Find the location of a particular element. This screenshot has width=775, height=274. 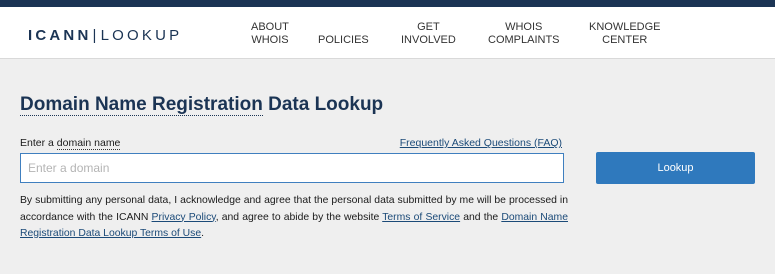

consent-text-3: and the is located at coordinates (481, 217).